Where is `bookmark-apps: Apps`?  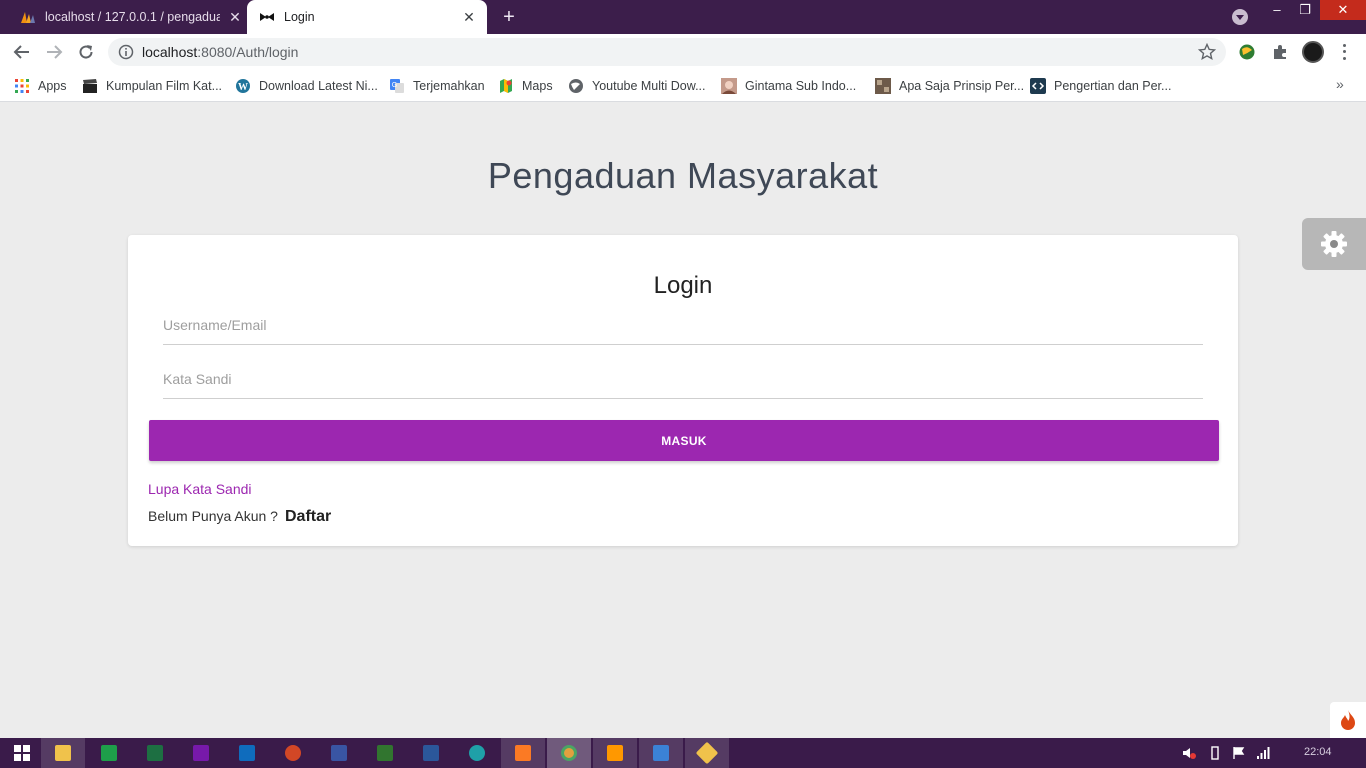
bookmark-apps: Apps is located at coordinates (40, 86).